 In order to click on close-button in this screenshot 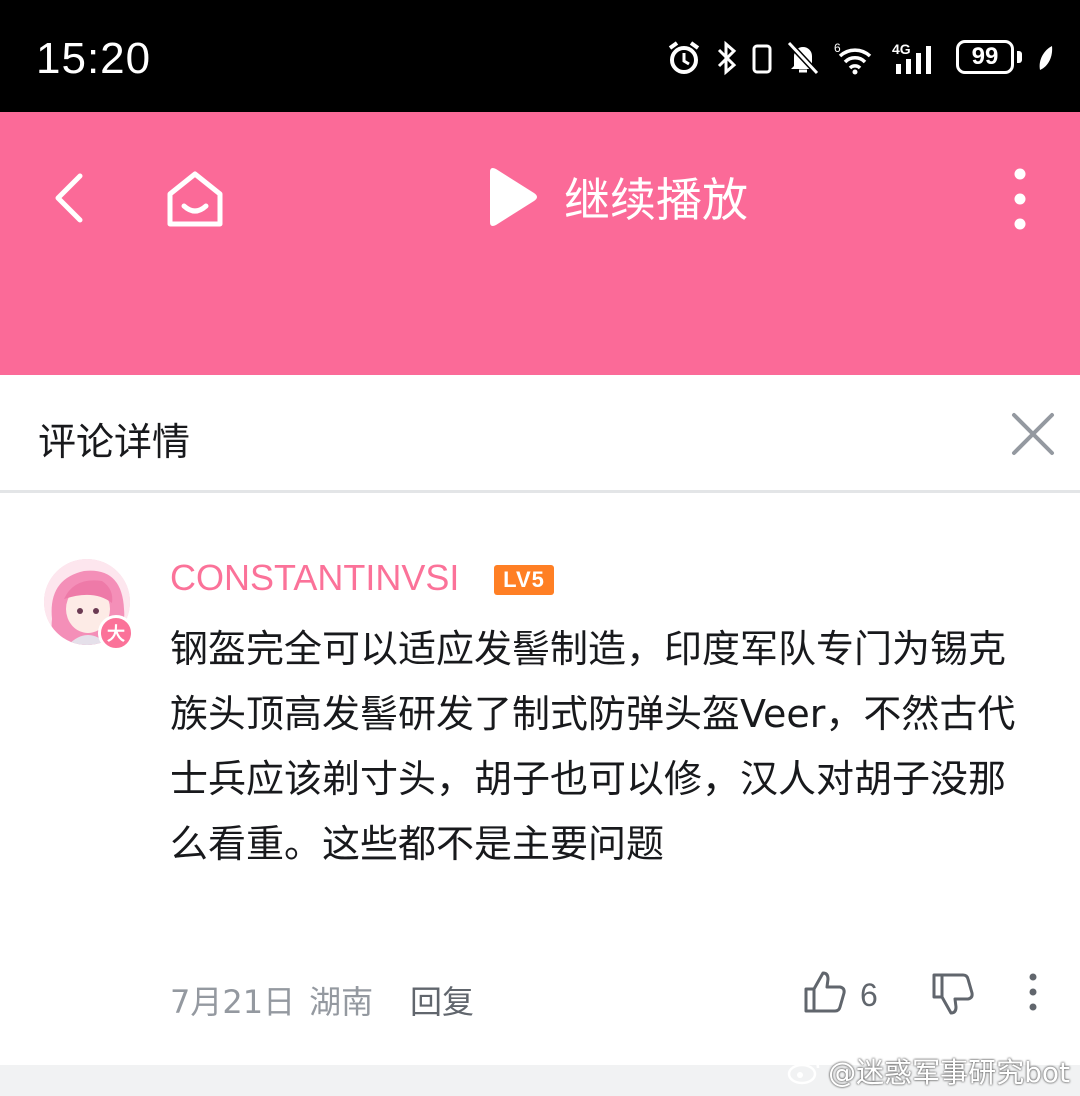, I will do `click(1033, 434)`.